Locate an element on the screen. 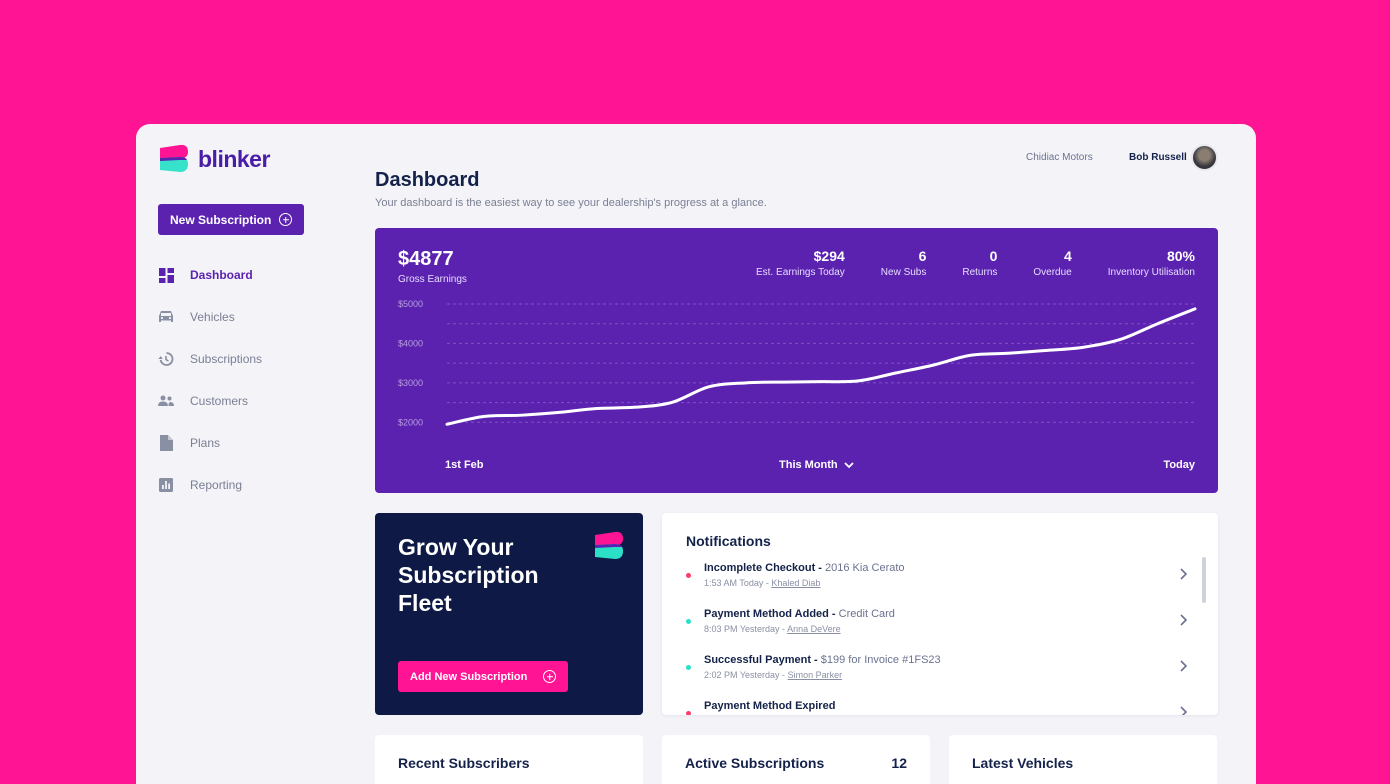 The height and width of the screenshot is (784, 1390). notification-title-line: Incomplete Checkout - 2016 Kia Cerato is located at coordinates (804, 568).